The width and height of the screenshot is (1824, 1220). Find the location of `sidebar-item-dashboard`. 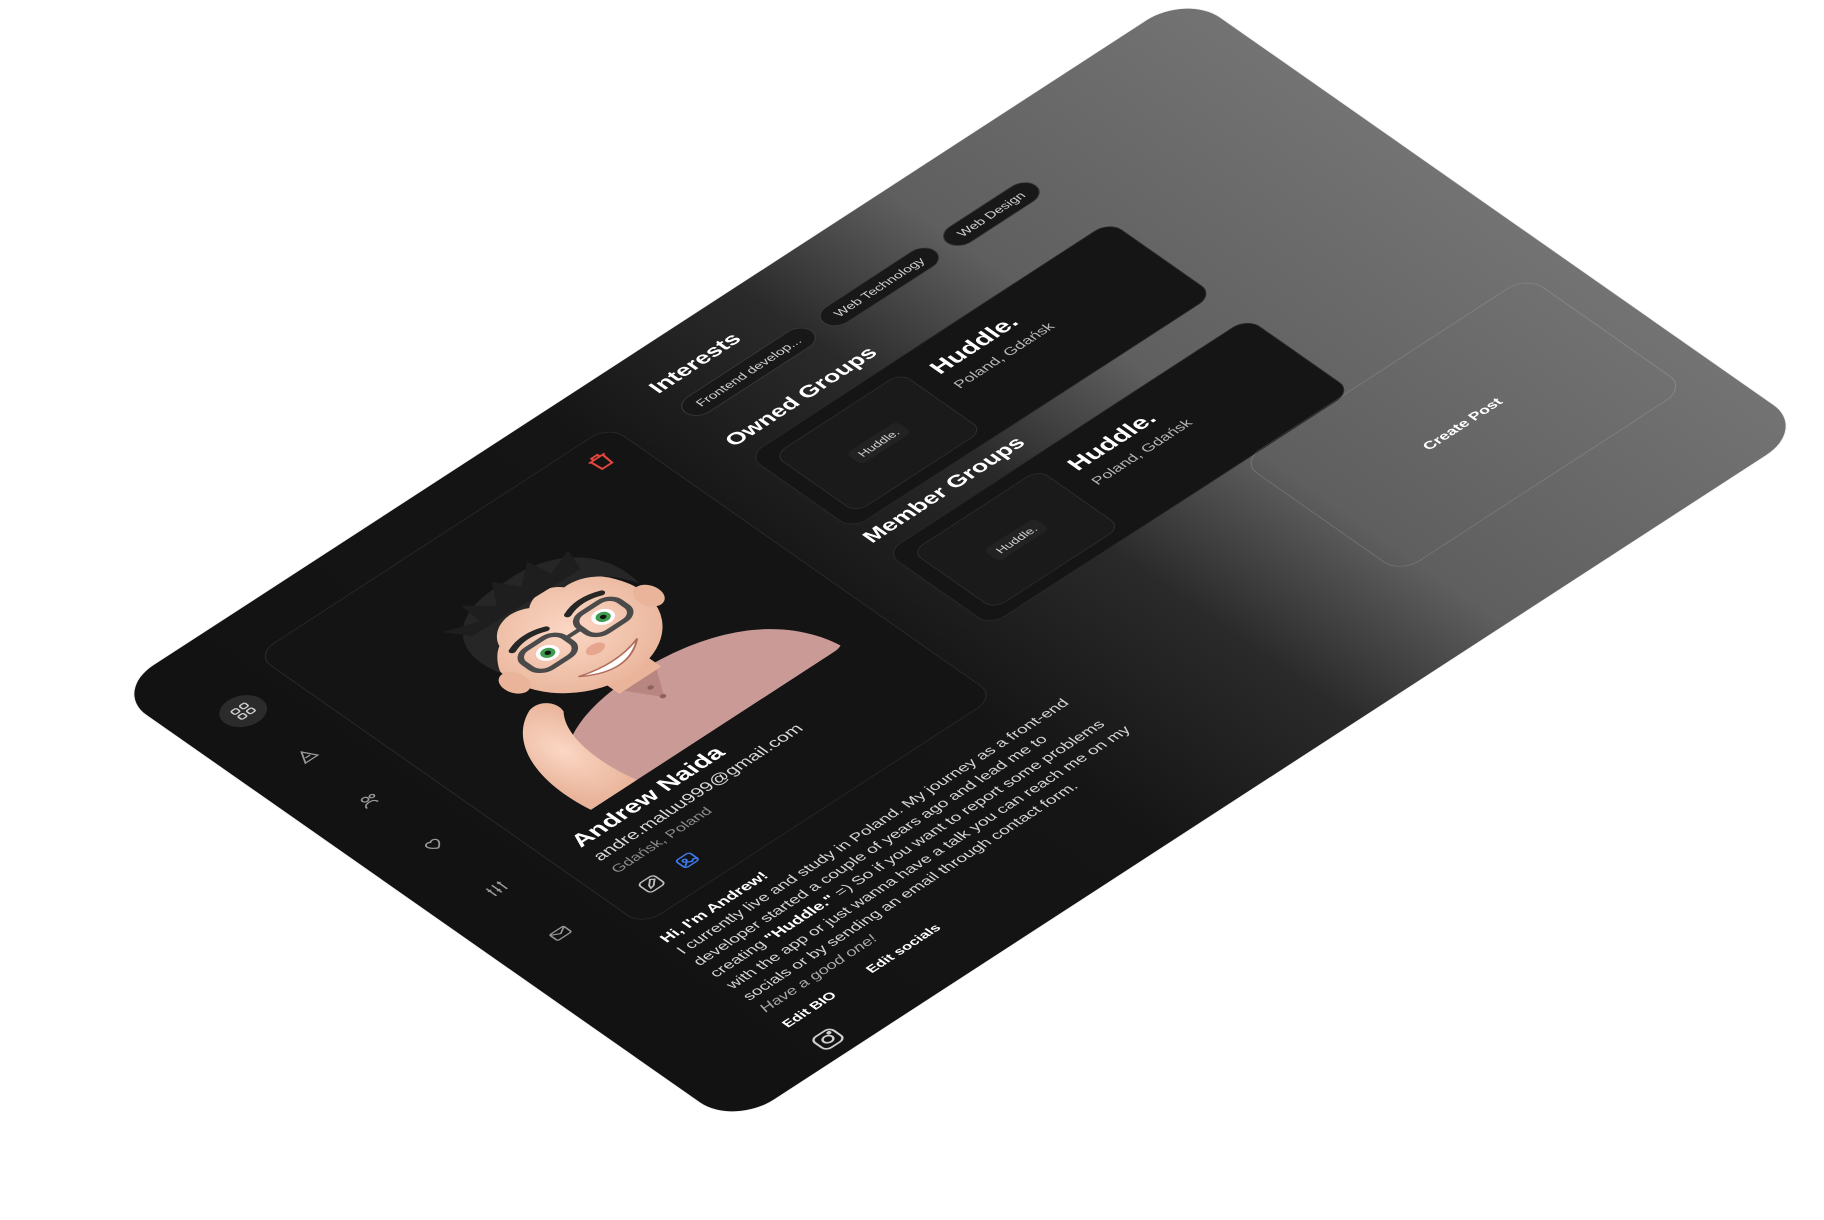

sidebar-item-dashboard is located at coordinates (243, 711).